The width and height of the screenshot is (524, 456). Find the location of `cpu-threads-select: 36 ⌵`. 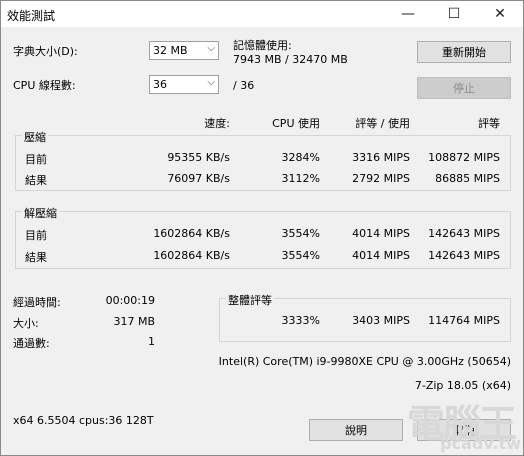

cpu-threads-select: 36 ⌵ is located at coordinates (184, 84).